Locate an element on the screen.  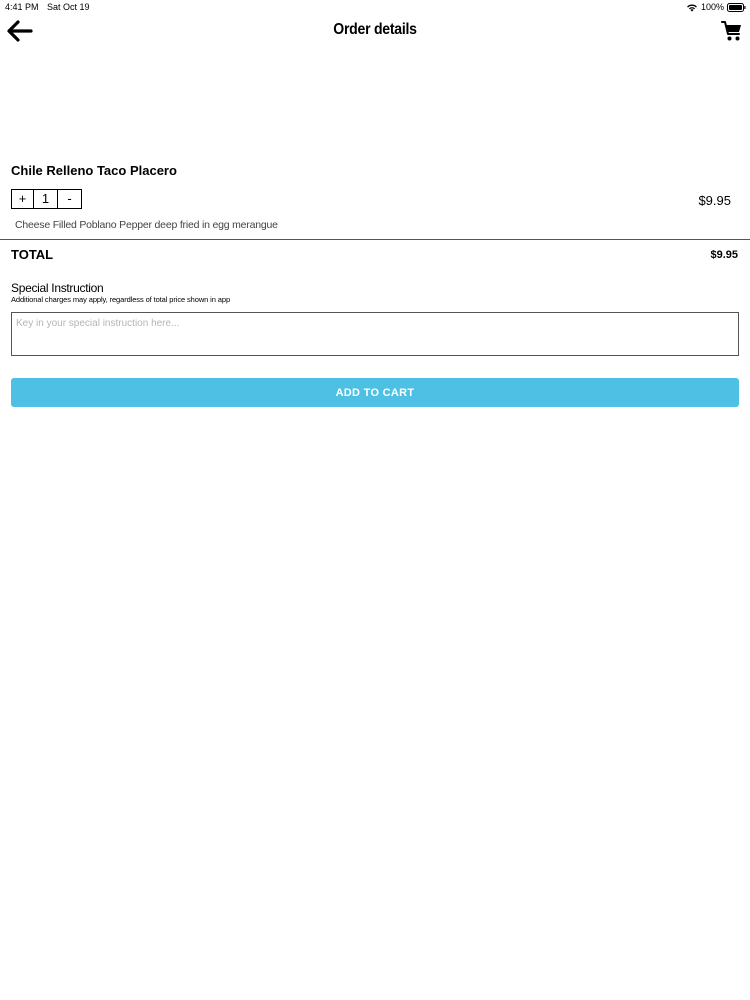
battery-icon is located at coordinates (736, 7).